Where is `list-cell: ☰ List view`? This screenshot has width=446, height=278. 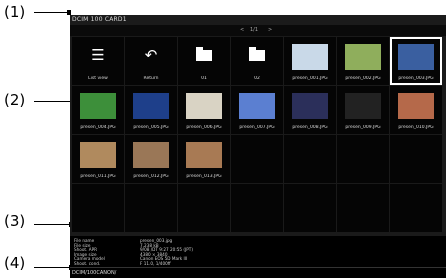 list-cell: ☰ List view is located at coordinates (98, 61).